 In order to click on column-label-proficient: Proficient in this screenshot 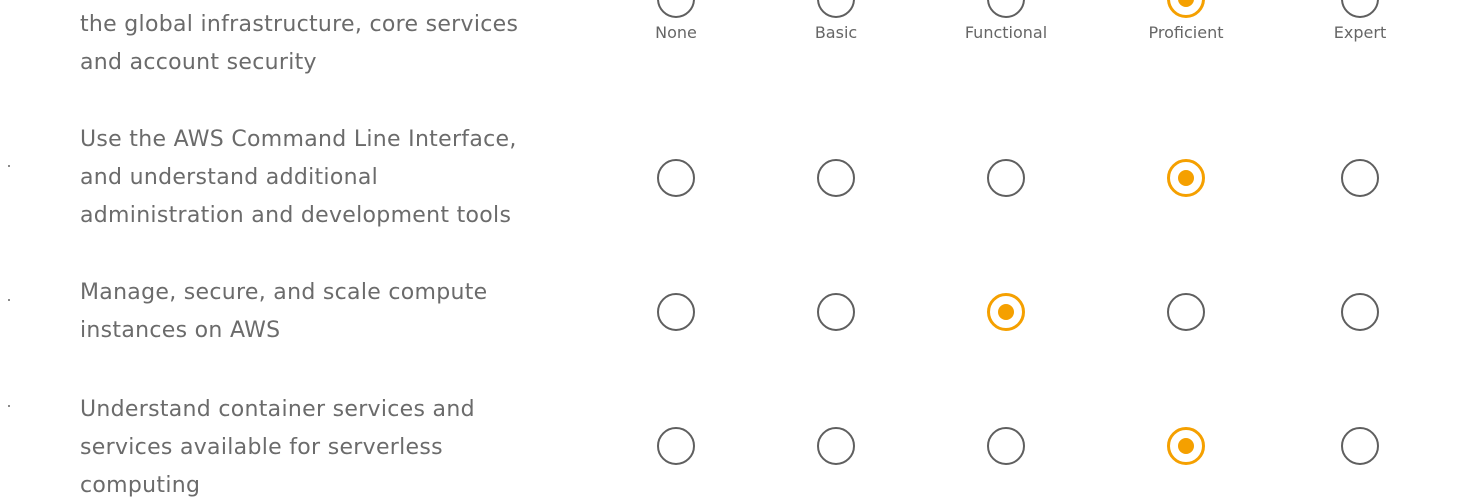, I will do `click(1186, 32)`.